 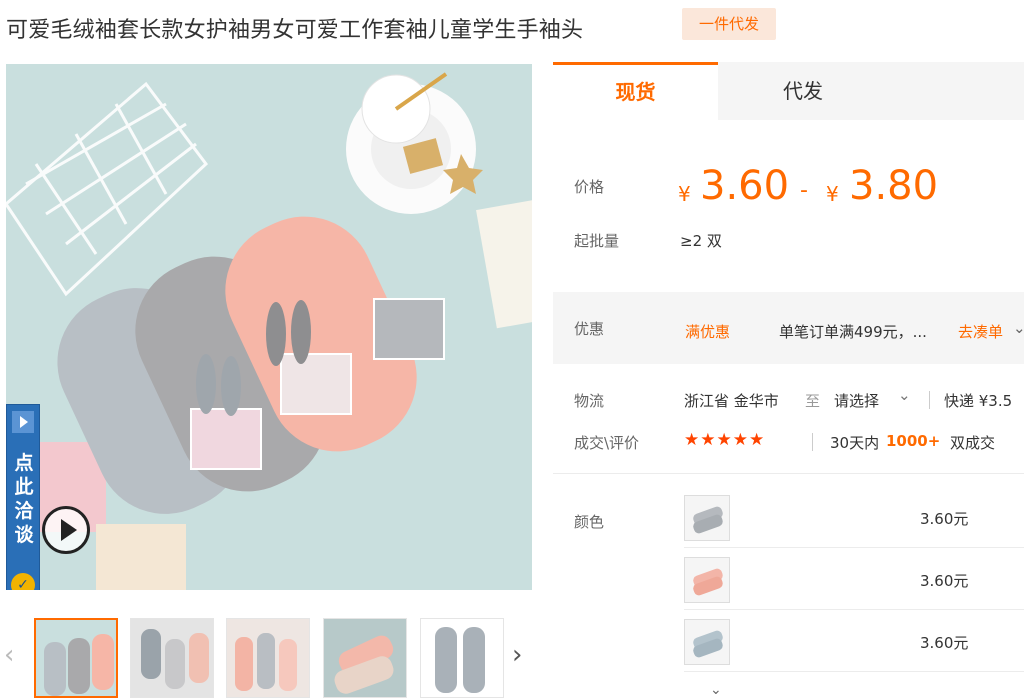 I want to click on star-rating: ★★★★★, so click(x=725, y=440).